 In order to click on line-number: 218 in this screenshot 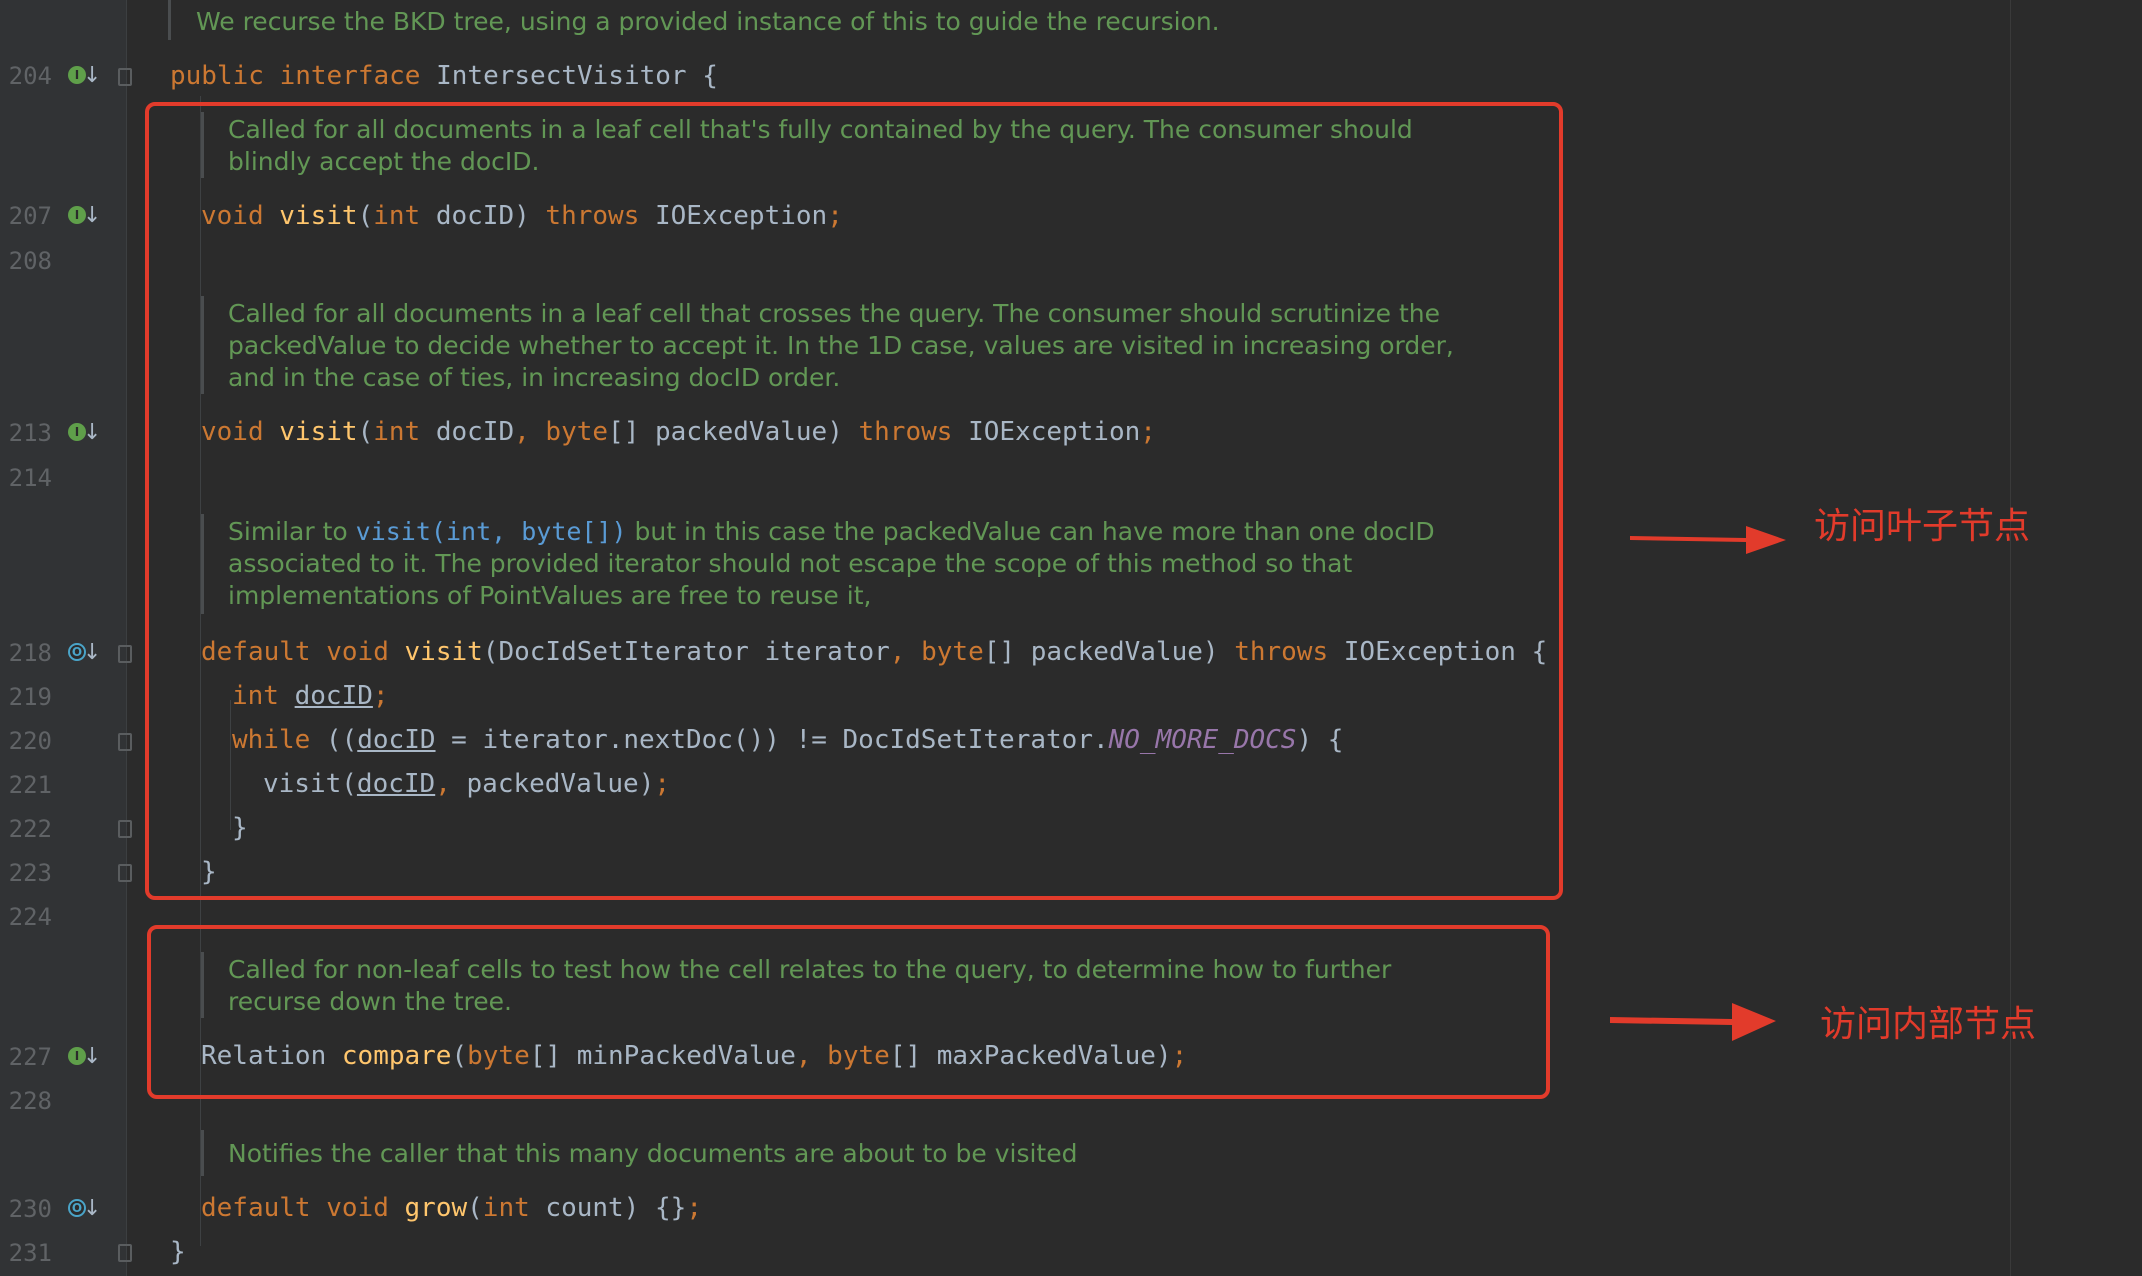, I will do `click(30, 653)`.